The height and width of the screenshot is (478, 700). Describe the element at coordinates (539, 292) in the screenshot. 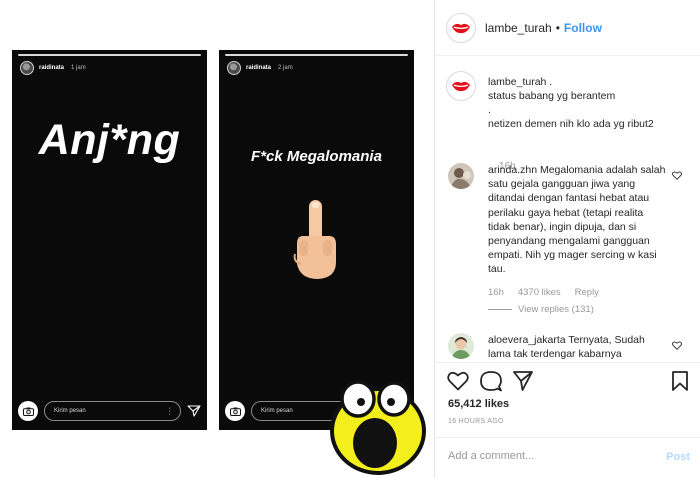

I see `comment-likes: 4370 likes` at that location.